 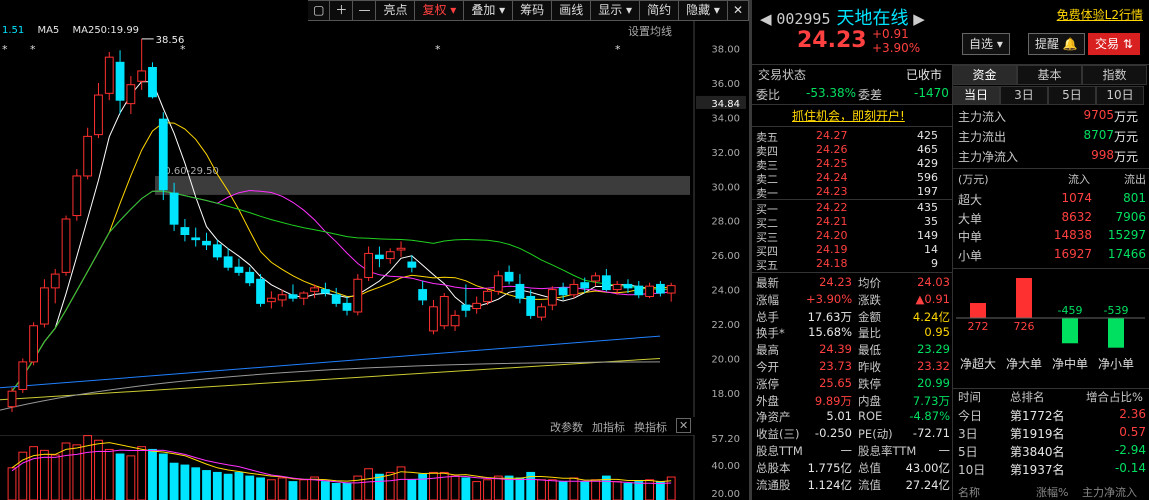 What do you see at coordinates (608, 427) in the screenshot?
I see `add-indicator-button: 加指标` at bounding box center [608, 427].